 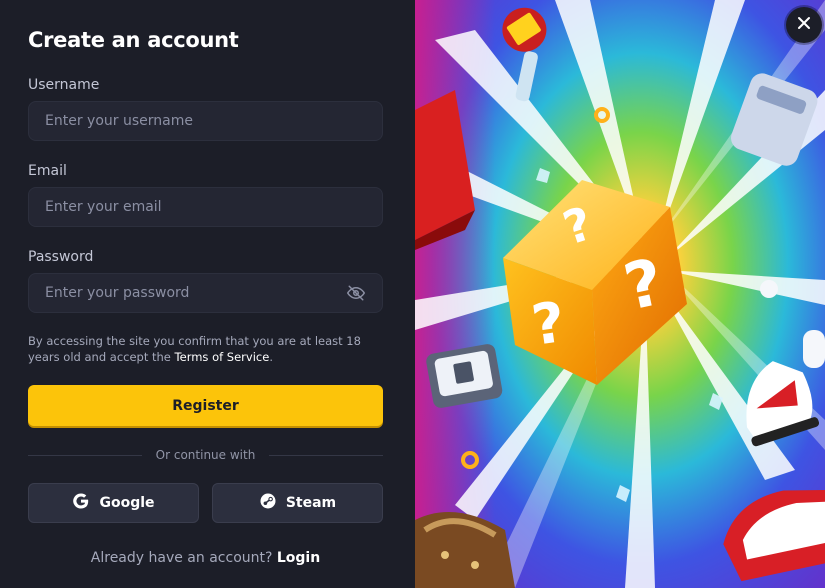 I want to click on terms-suffix: ., so click(x=271, y=357).